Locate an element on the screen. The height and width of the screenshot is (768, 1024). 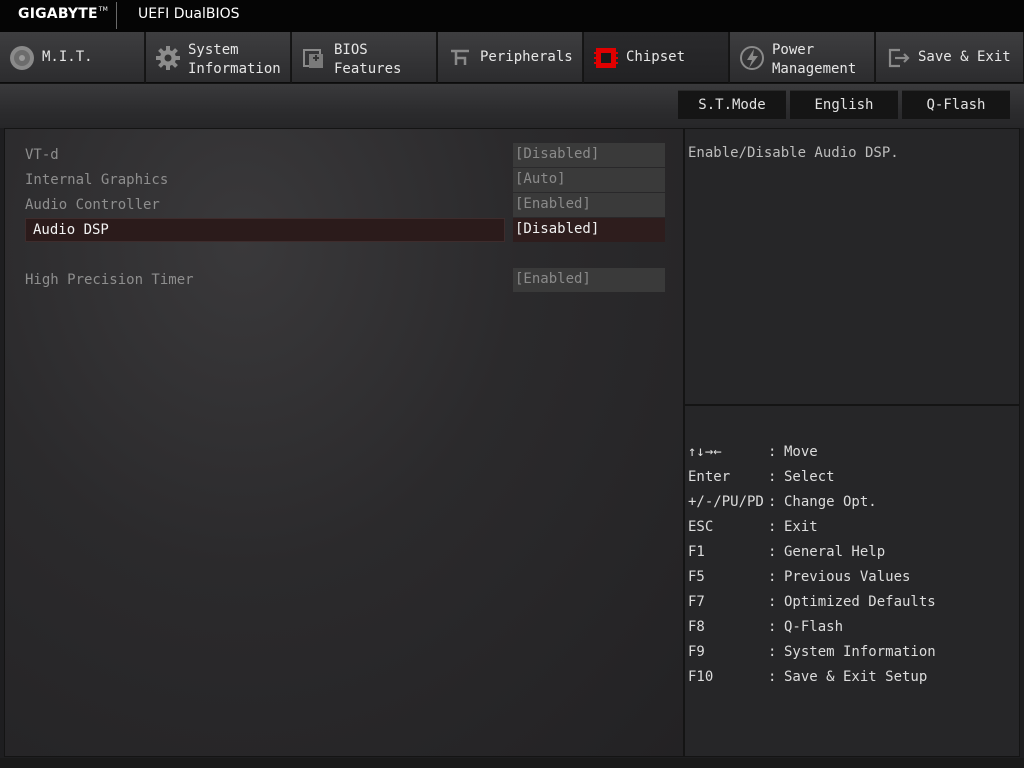
gear-icon is located at coordinates (168, 58).